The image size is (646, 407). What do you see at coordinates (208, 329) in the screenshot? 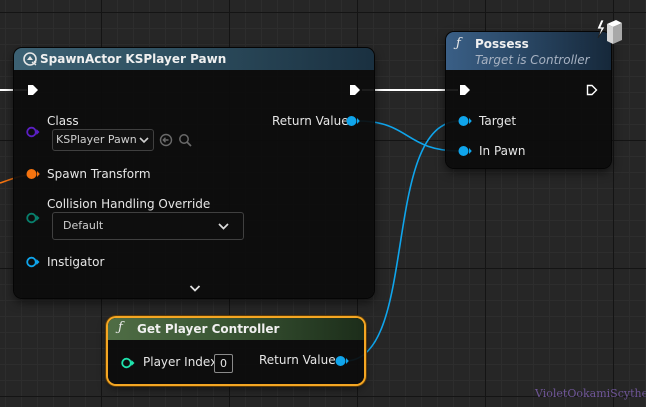
I see `get-player-controller-title: Get Player Controller` at bounding box center [208, 329].